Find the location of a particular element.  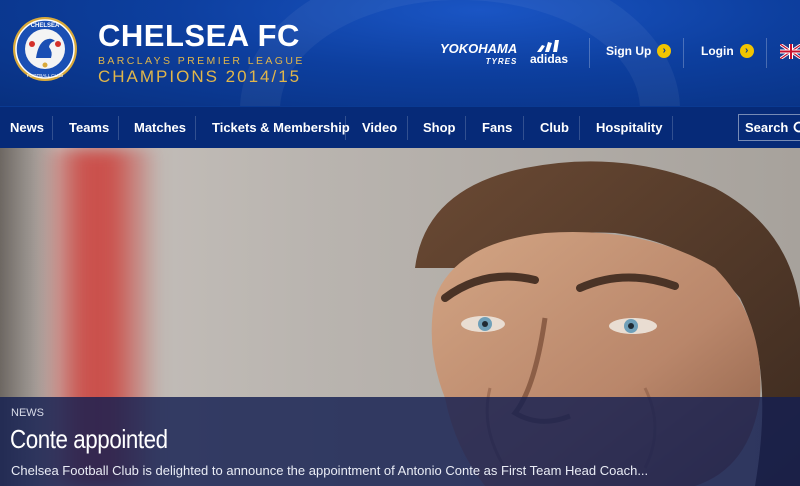

yokohama-sub-text: TYRES is located at coordinates (501, 61).